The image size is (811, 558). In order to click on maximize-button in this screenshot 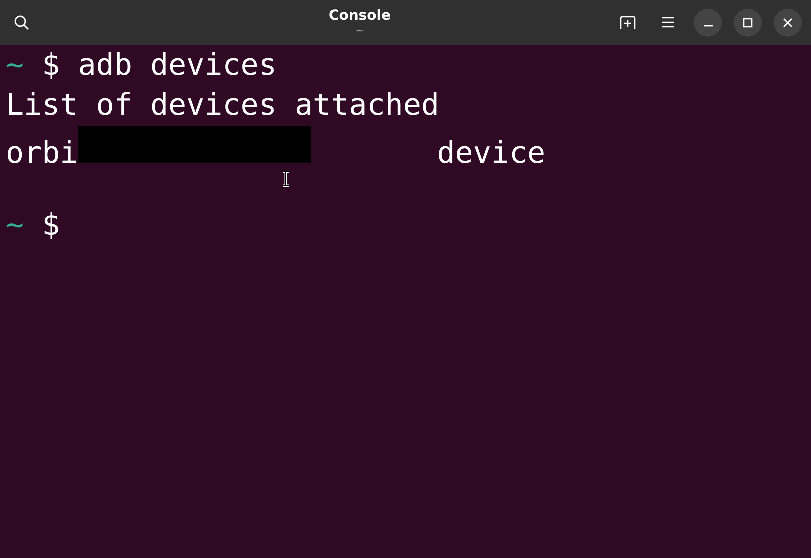, I will do `click(748, 22)`.